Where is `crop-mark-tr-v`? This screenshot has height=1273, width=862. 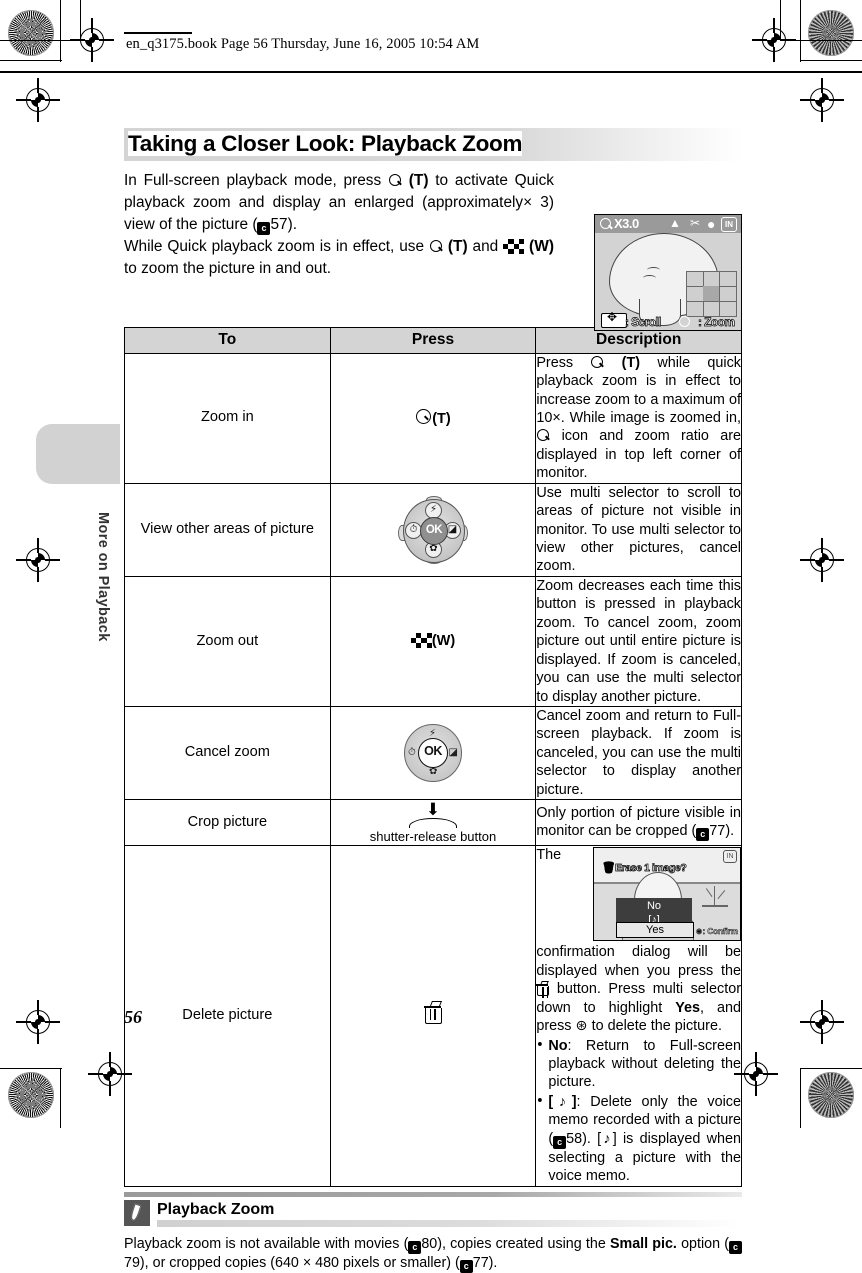
crop-mark-tr-v is located at coordinates (801, 31).